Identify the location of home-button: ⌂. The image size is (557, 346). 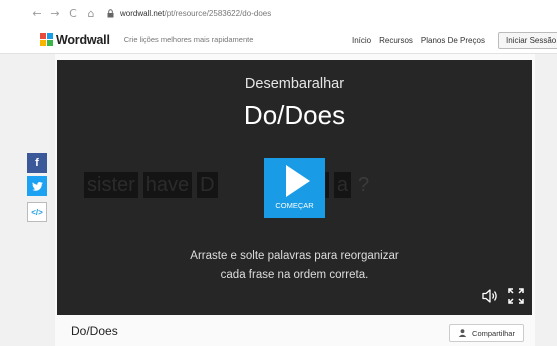
(91, 13).